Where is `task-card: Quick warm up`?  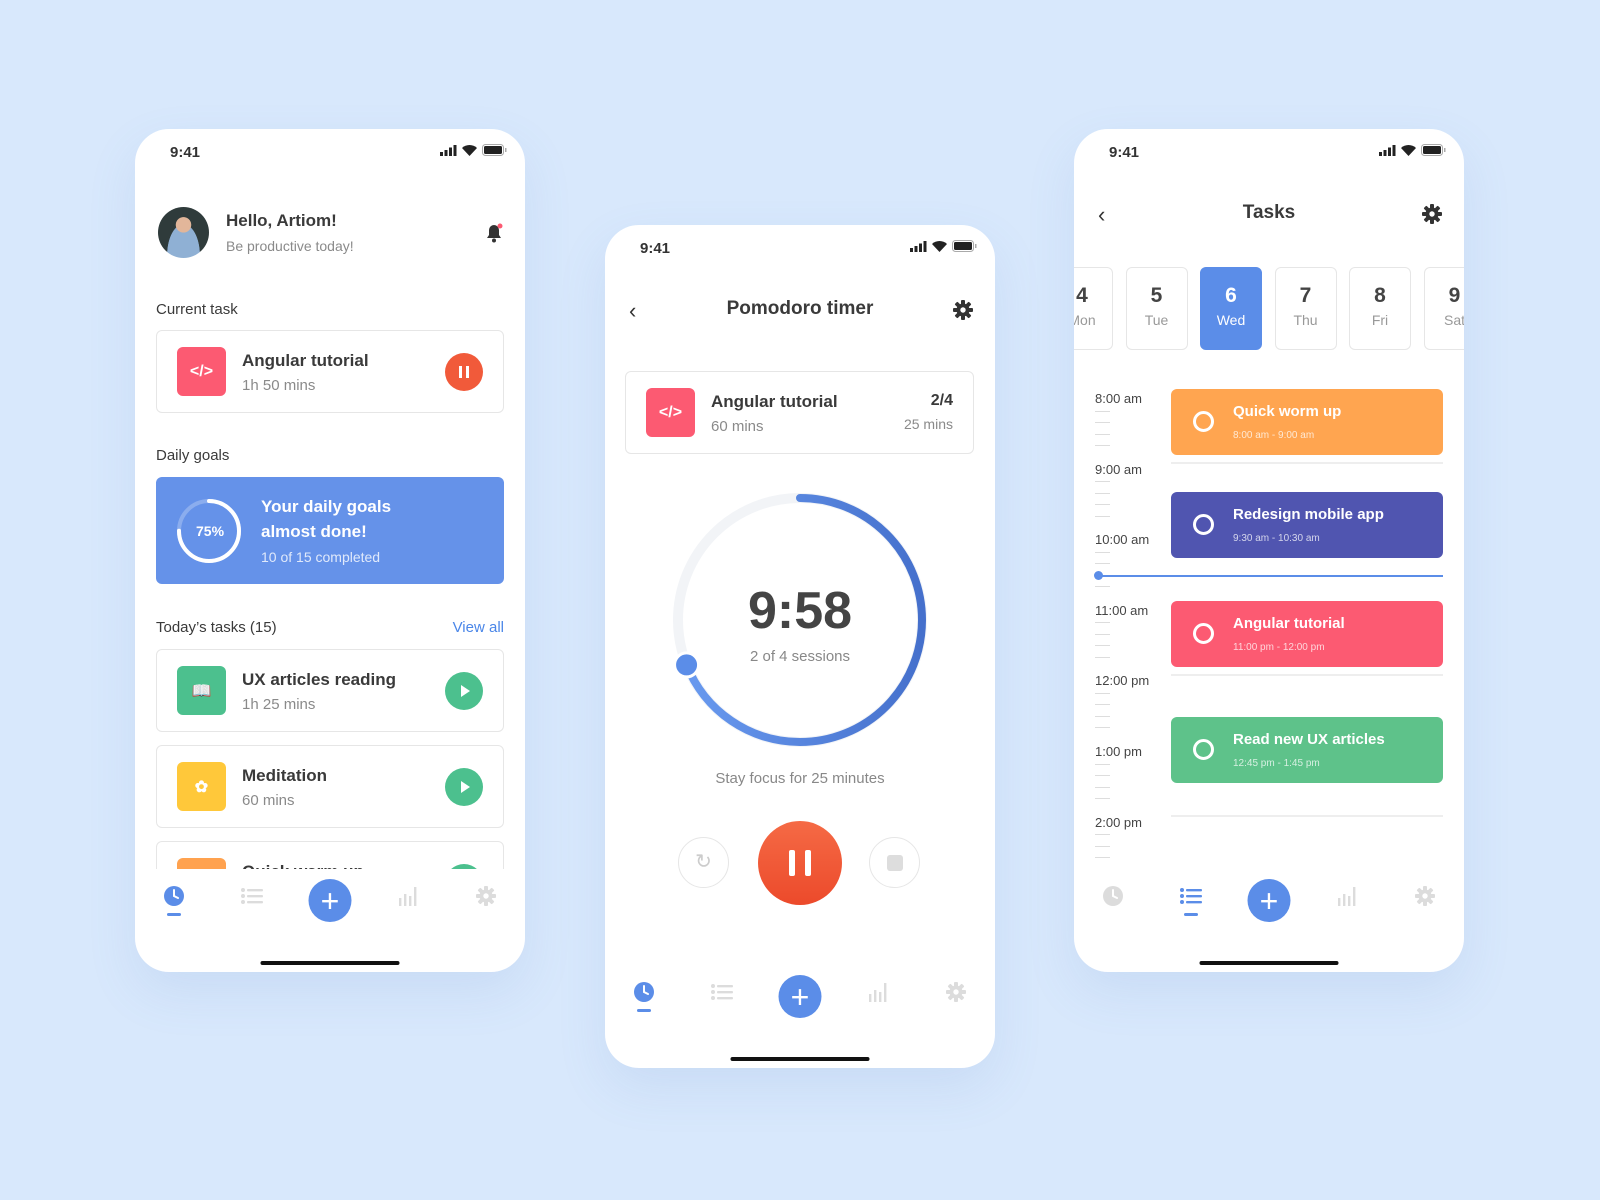
task-card: Quick warm up is located at coordinates (330, 855).